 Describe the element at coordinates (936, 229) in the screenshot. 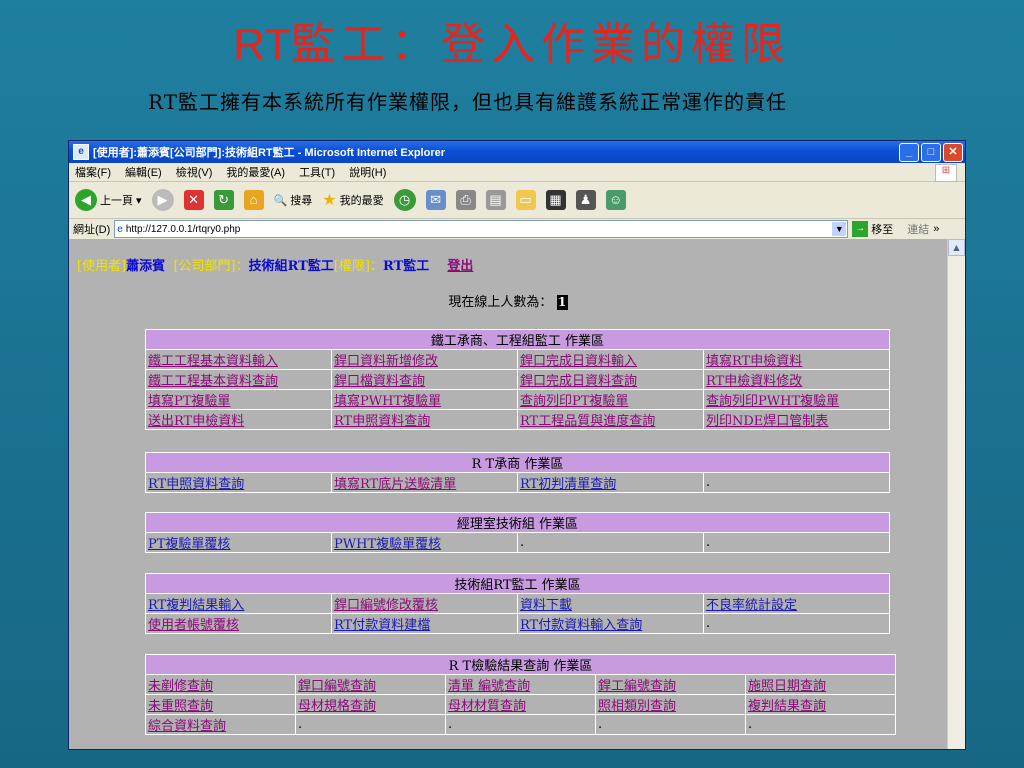

I see `links-expand-icon: »` at that location.